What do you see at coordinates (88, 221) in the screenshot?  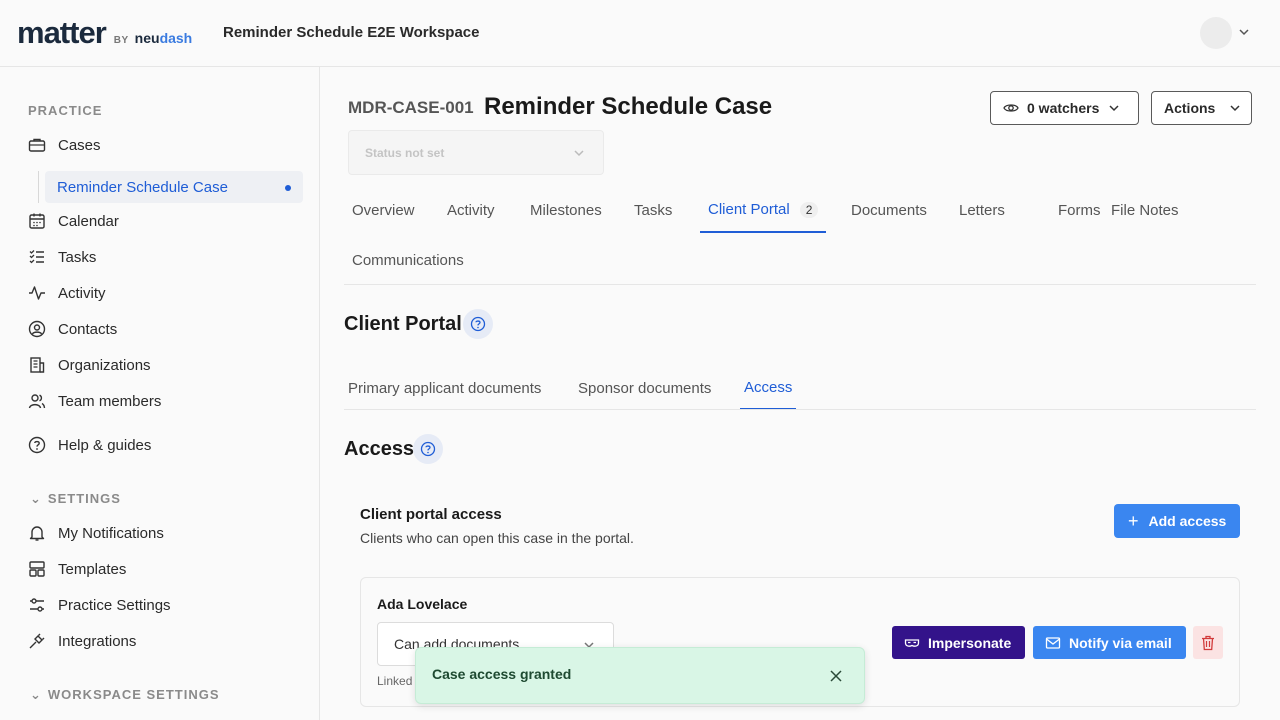 I see `sidebar-item-label: Calendar` at bounding box center [88, 221].